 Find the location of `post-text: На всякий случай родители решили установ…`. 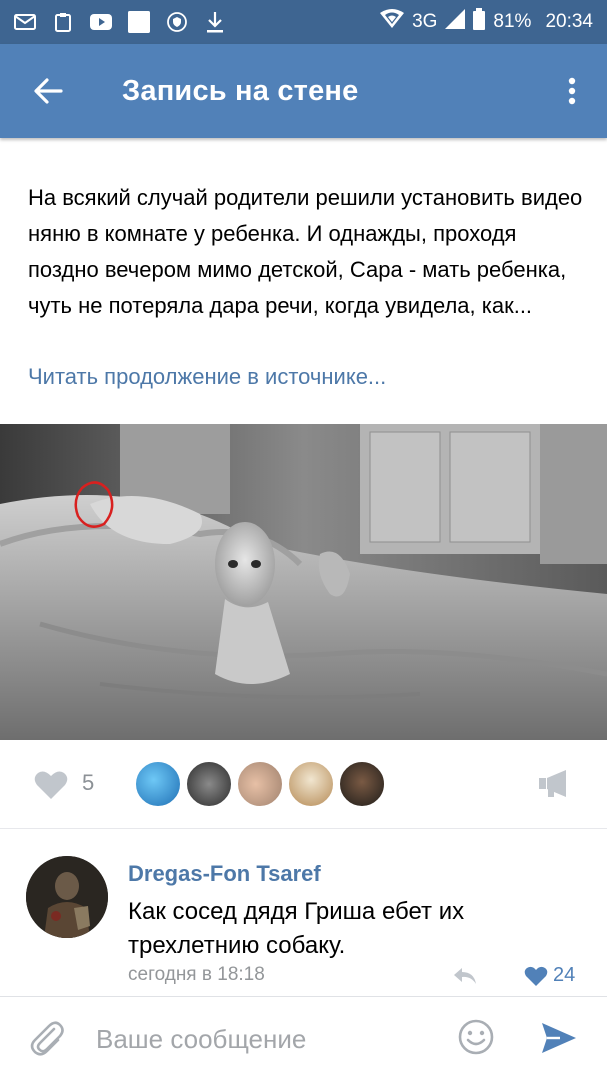

post-text: На всякий случай родители решили установ… is located at coordinates (305, 251).